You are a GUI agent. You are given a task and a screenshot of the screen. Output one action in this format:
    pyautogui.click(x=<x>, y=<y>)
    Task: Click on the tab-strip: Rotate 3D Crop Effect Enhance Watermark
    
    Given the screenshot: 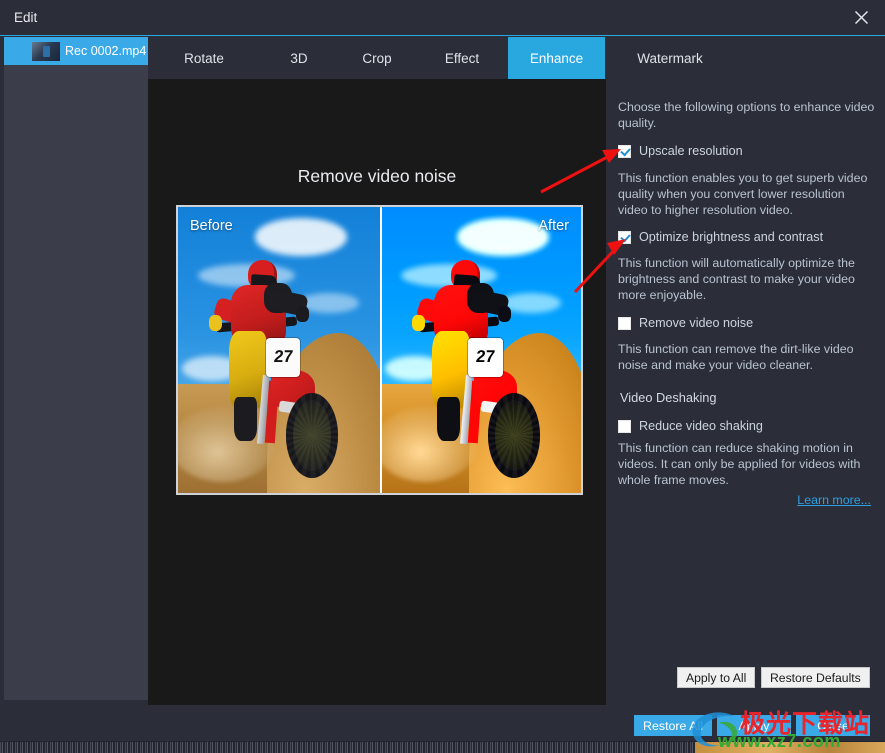 What is the action you would take?
    pyautogui.click(x=516, y=58)
    